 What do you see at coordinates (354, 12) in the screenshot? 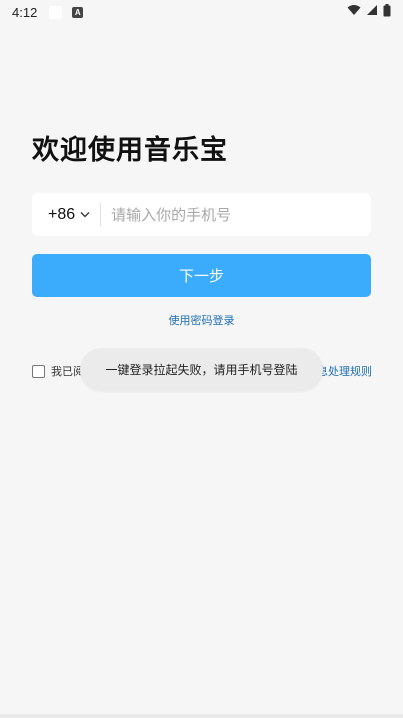
I see `wifi-icon` at bounding box center [354, 12].